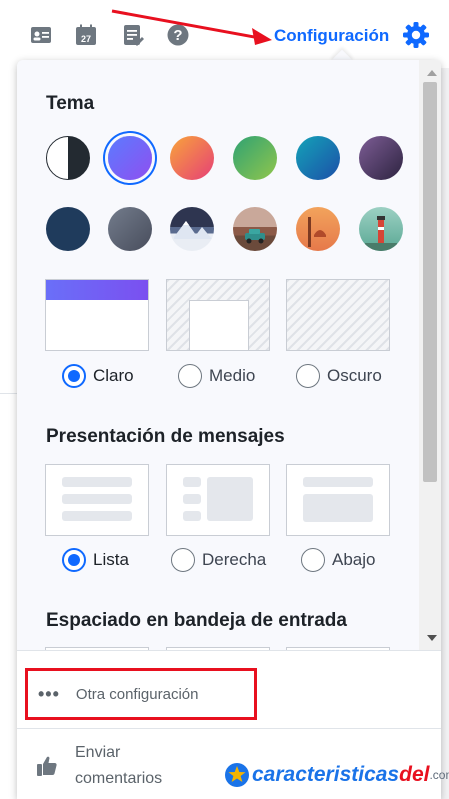 The image size is (449, 799). I want to click on layout-list-label: Lista, so click(111, 559).